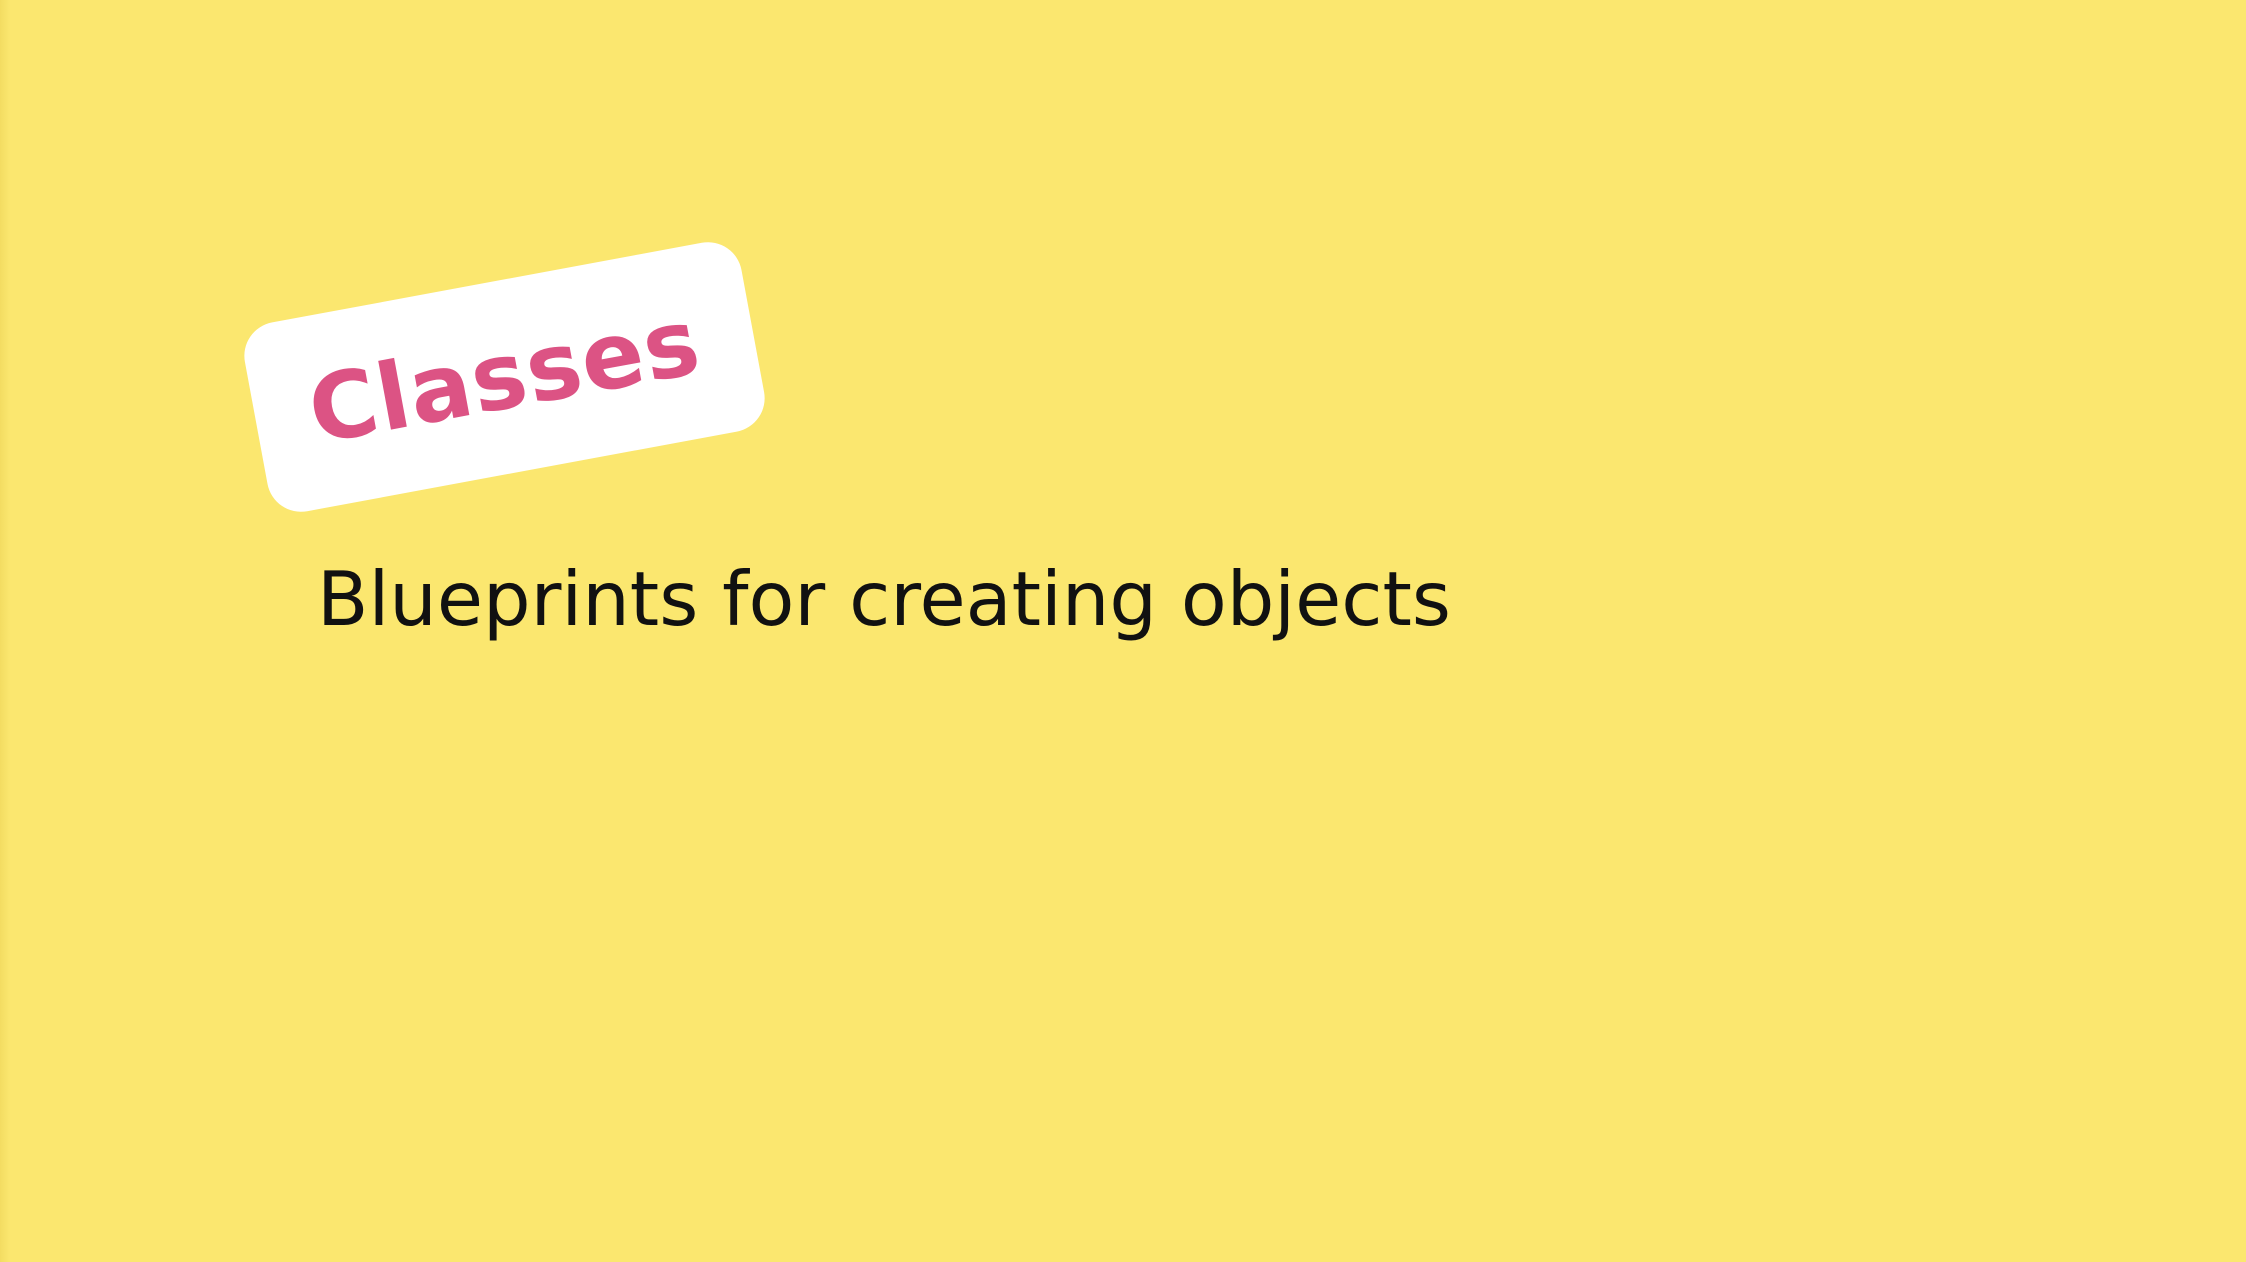  I want to click on left-edge-shade, so click(5, 631).